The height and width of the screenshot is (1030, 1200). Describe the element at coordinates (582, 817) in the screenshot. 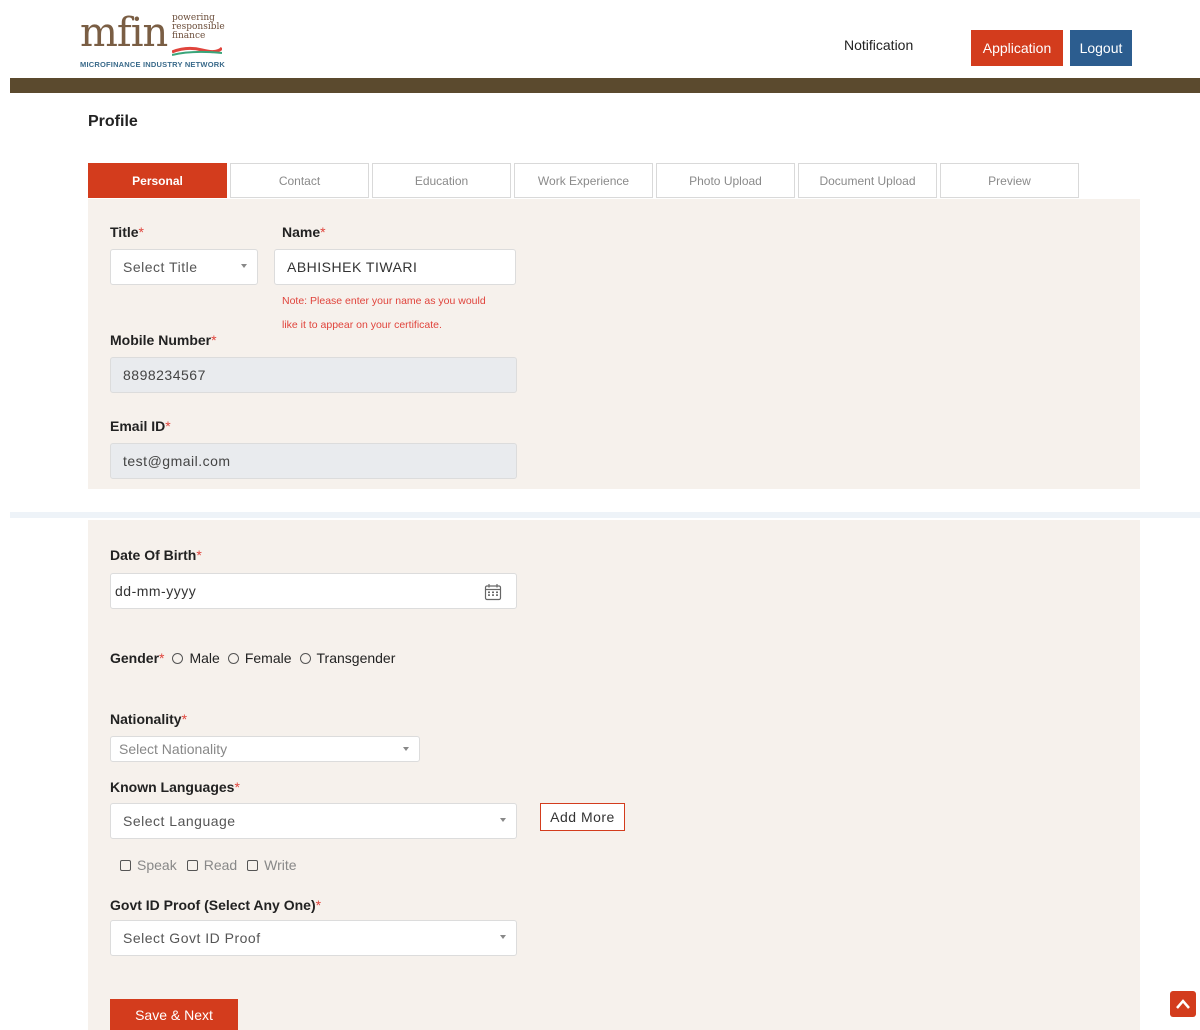

I see `add-more-language-button: Add More` at that location.